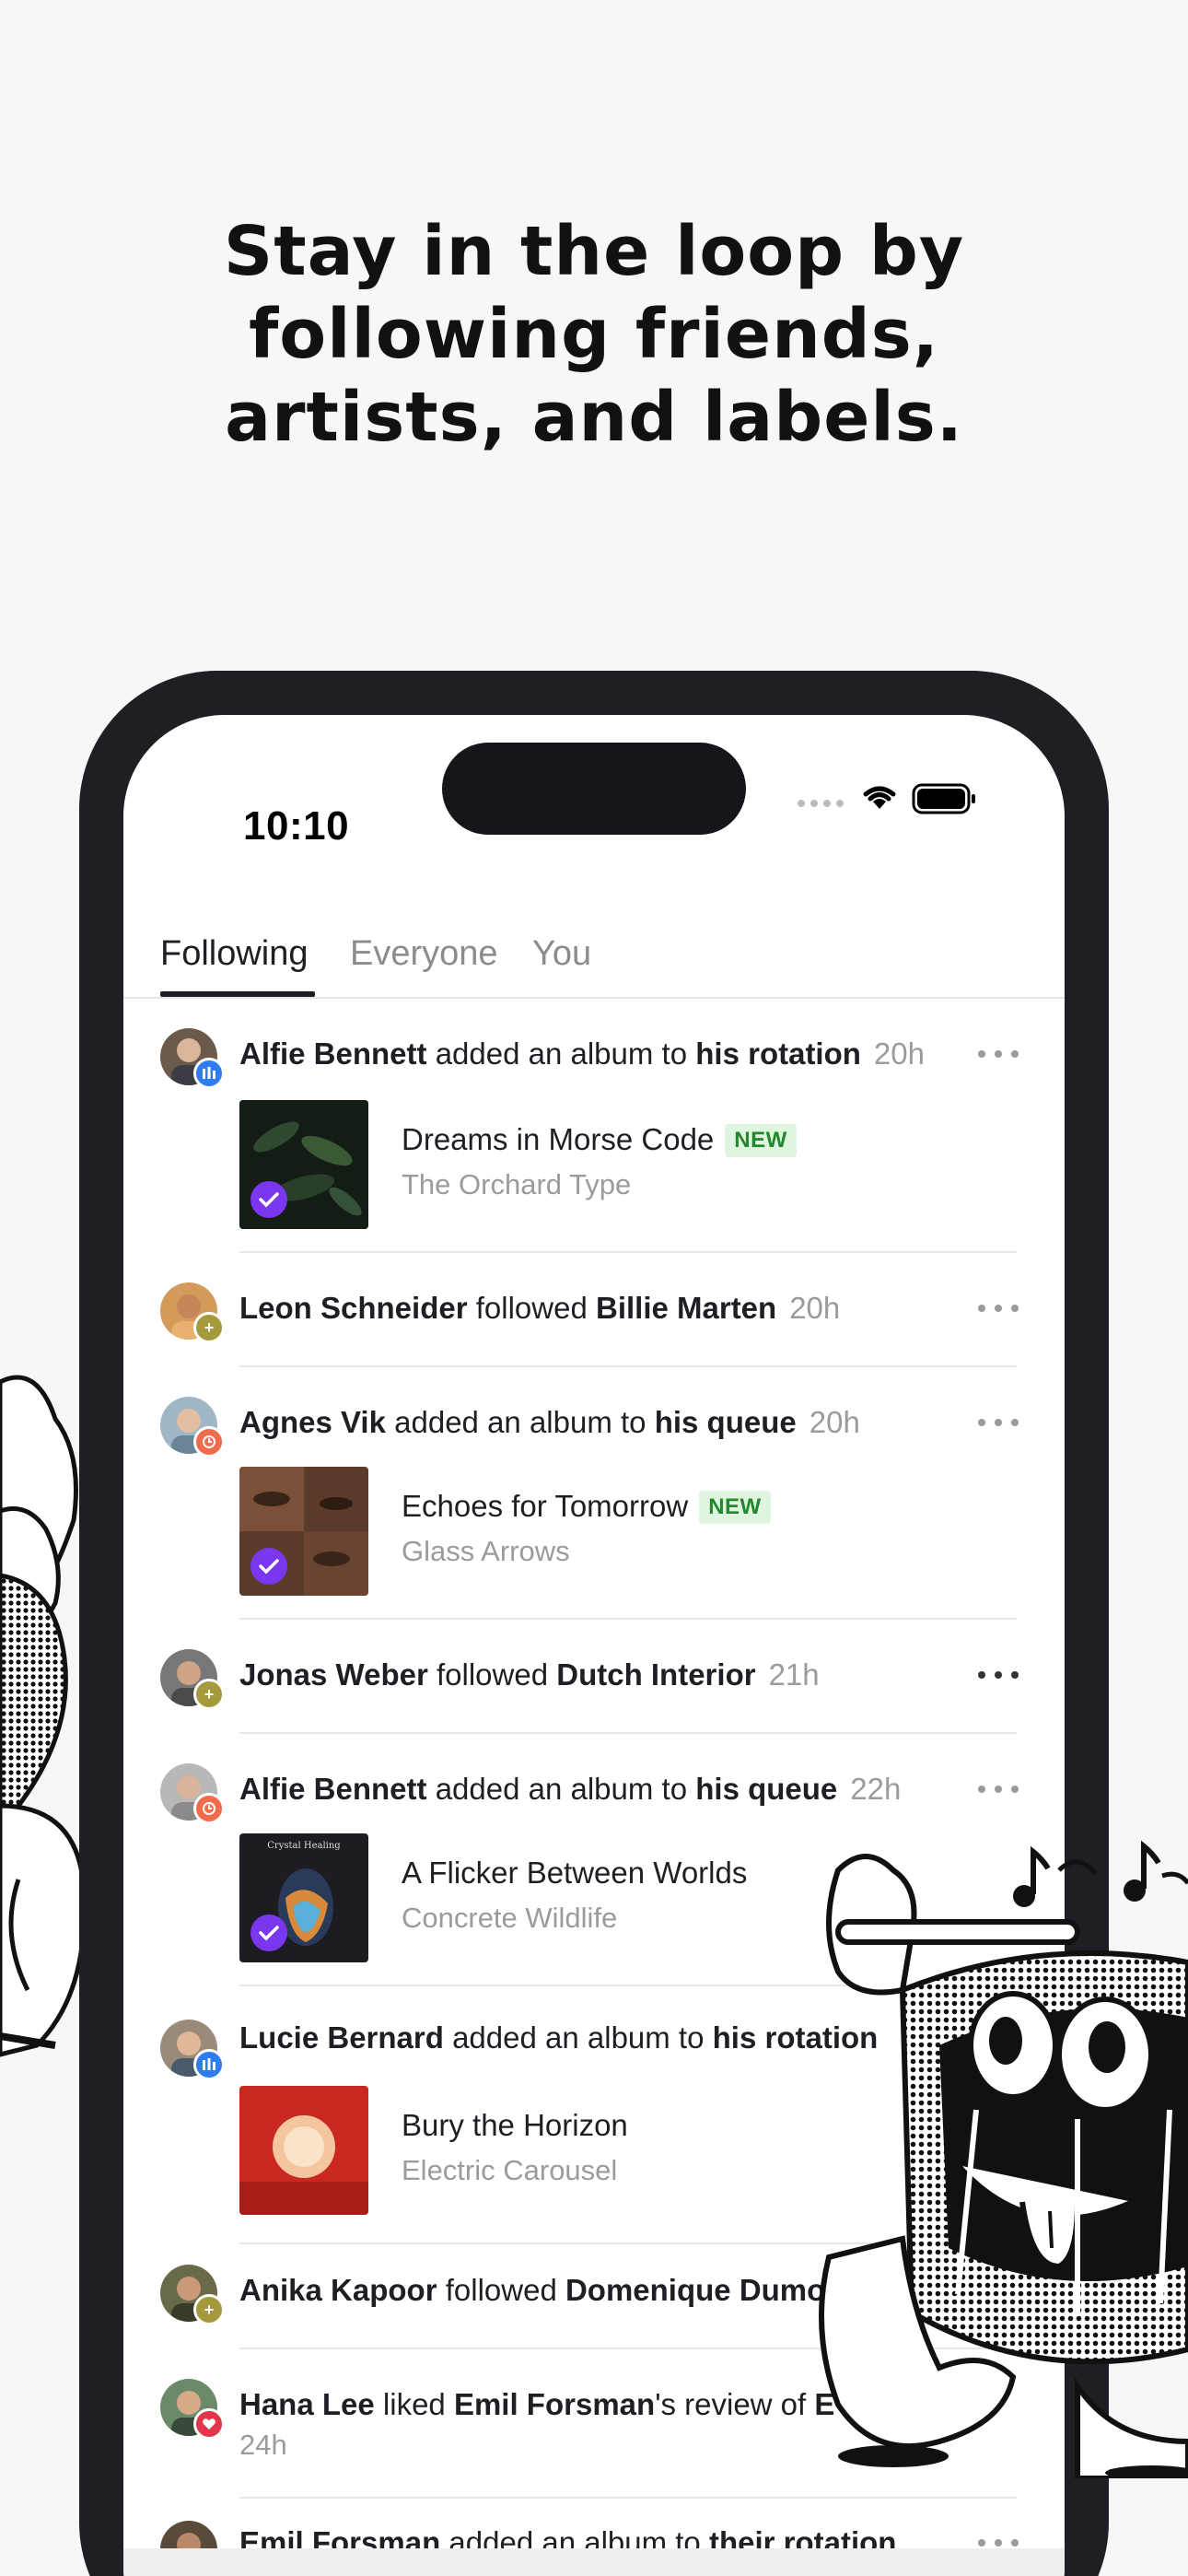 The height and width of the screenshot is (2576, 1188). I want to click on timestamp: 24h, so click(263, 2445).